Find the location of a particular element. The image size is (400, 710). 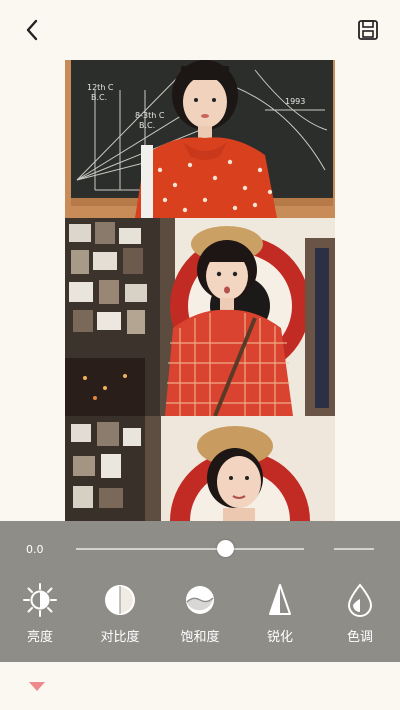

chevron-left-icon is located at coordinates (32, 30).